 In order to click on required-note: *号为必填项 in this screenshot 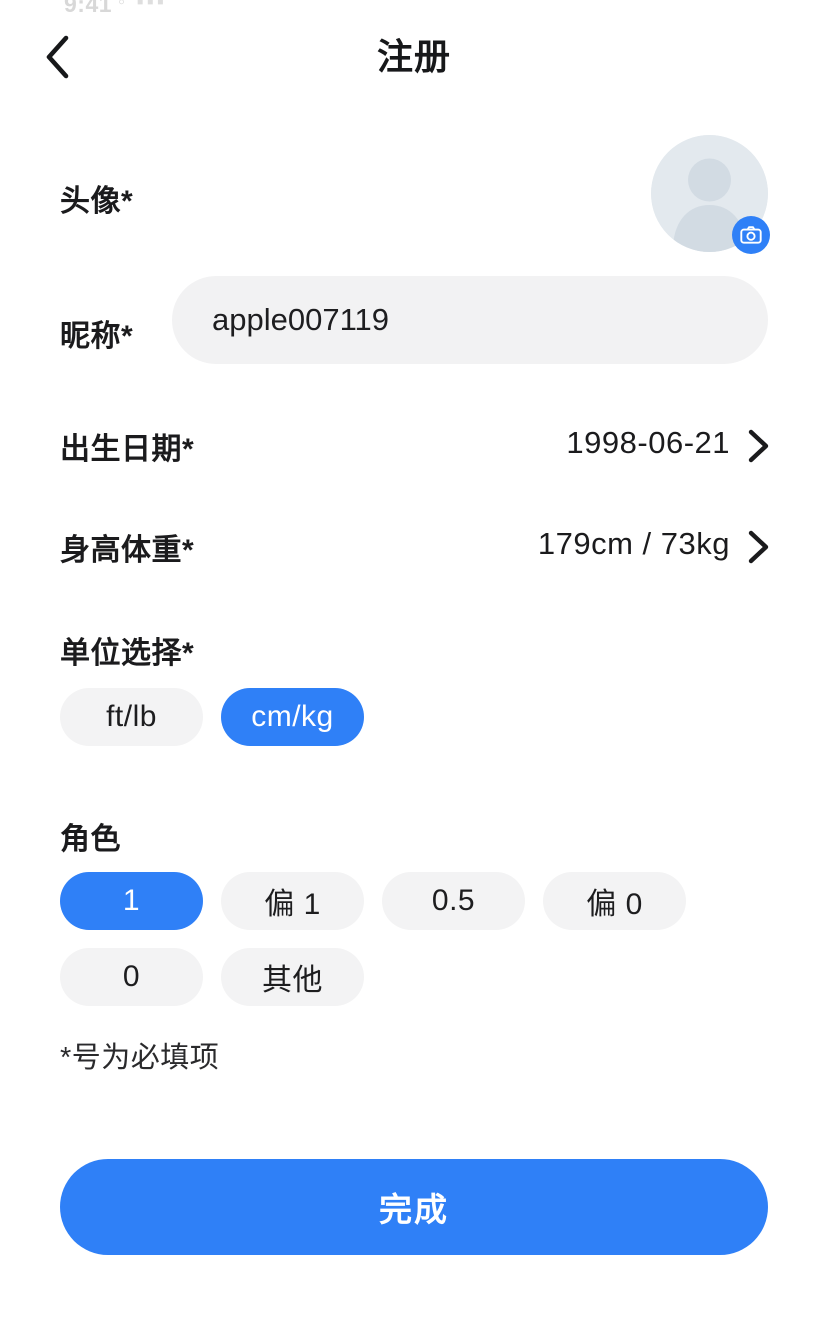, I will do `click(140, 1058)`.